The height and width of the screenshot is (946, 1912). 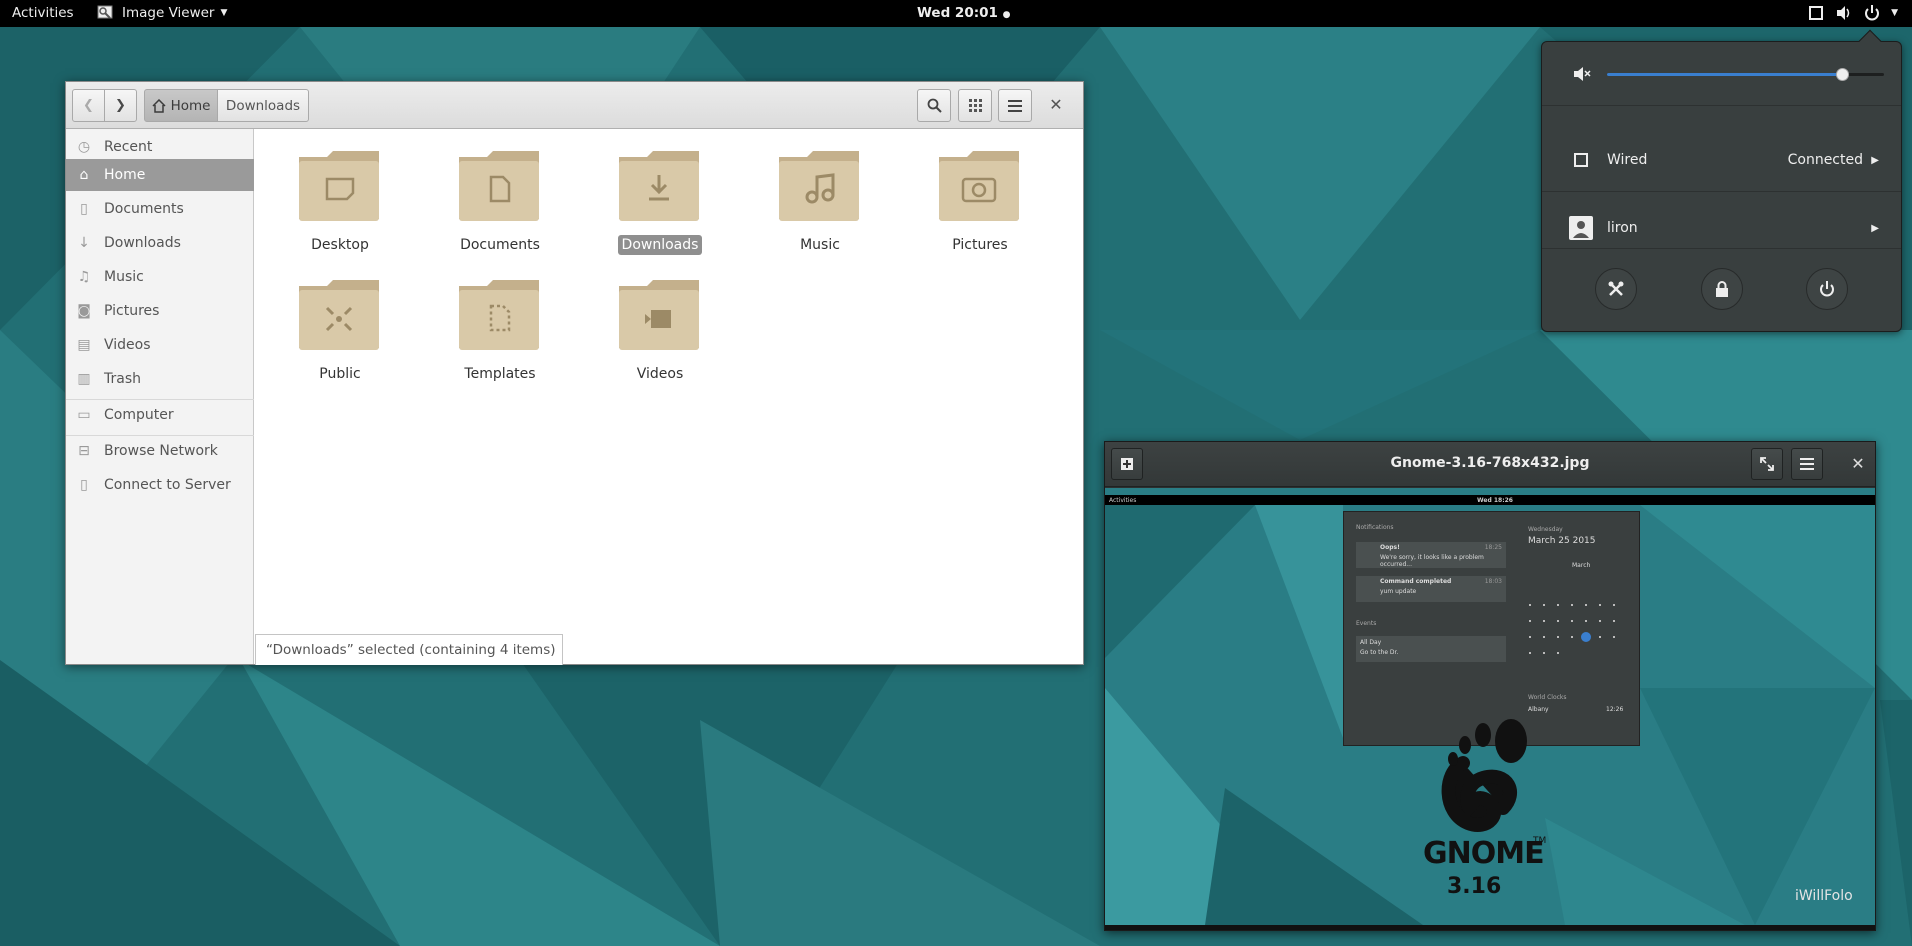 What do you see at coordinates (655, 326) in the screenshot?
I see `folder-item-videos: Videos` at bounding box center [655, 326].